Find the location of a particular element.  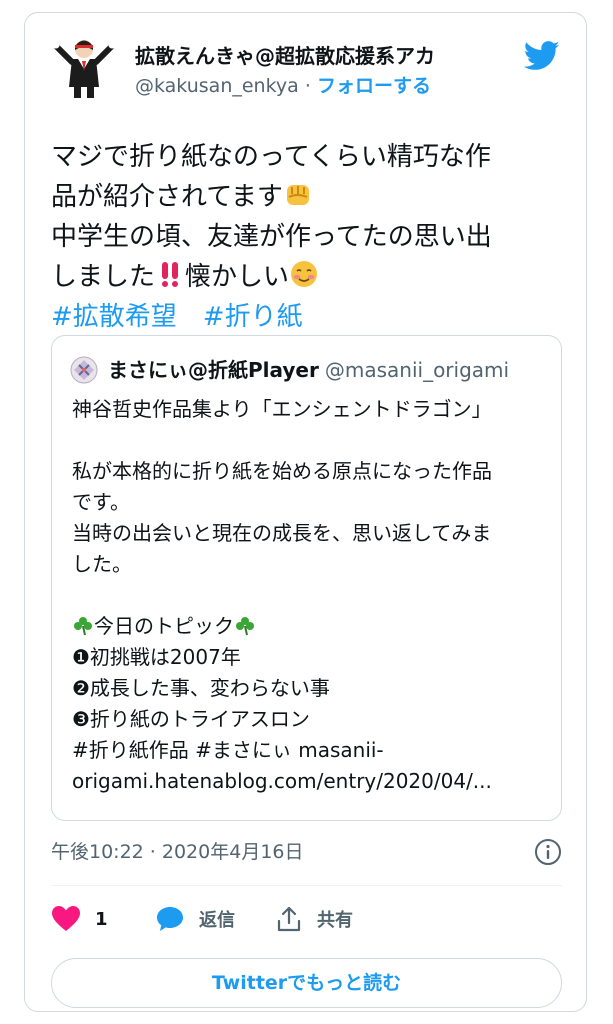

share-button: 共有 is located at coordinates (314, 919).